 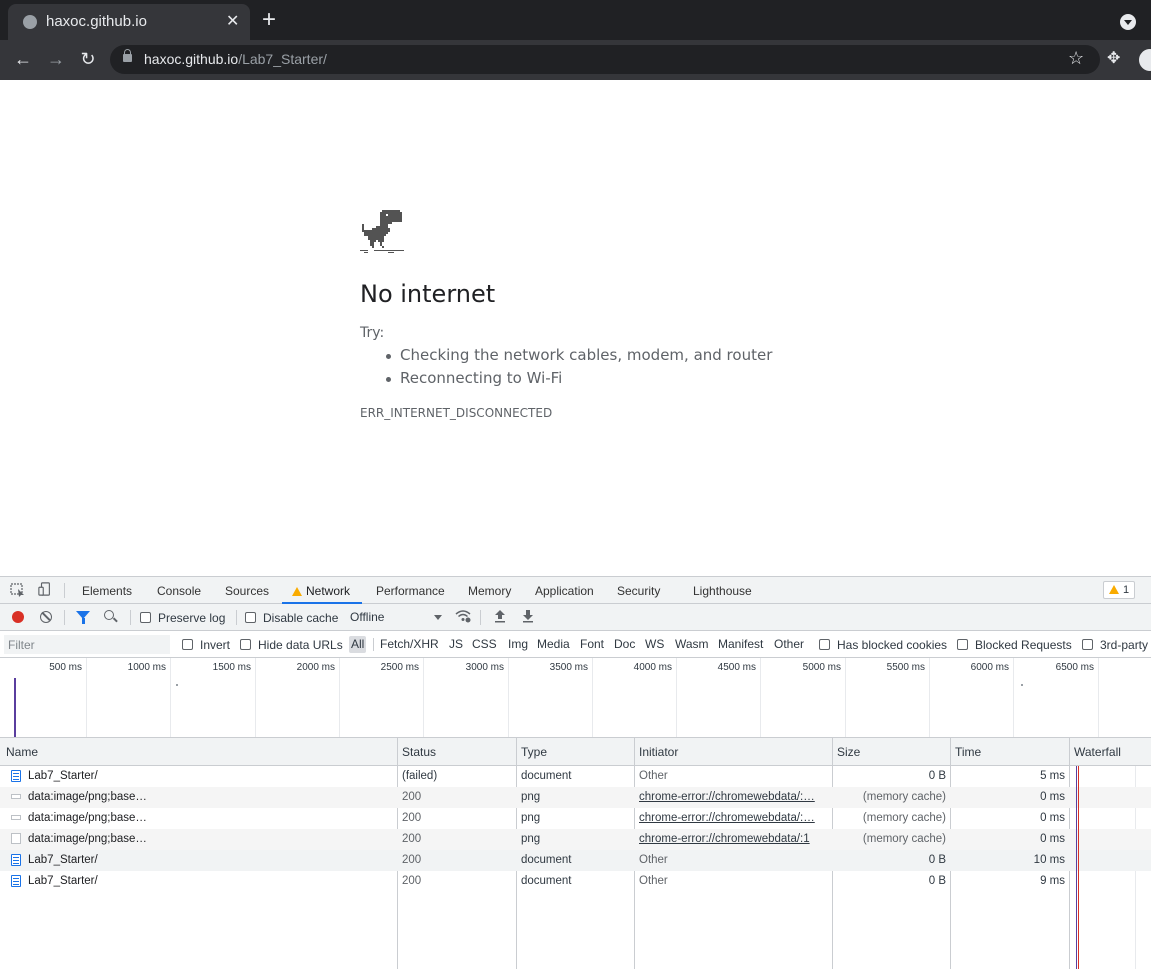 I want to click on overview-request-bar, so click(x=15, y=707).